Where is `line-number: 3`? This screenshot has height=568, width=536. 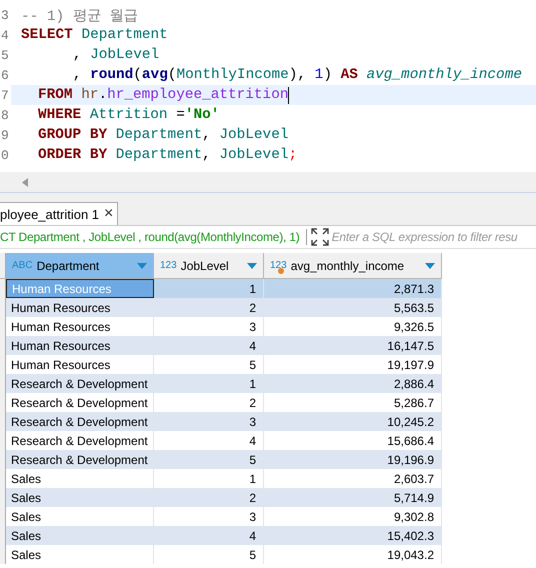
line-number: 3 is located at coordinates (5, 15).